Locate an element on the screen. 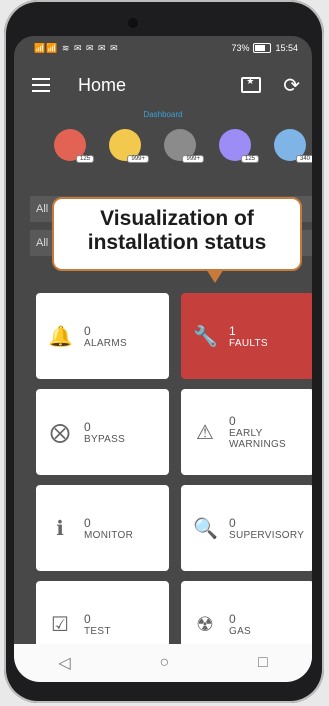 The height and width of the screenshot is (706, 329). monitor-count: 0 is located at coordinates (87, 522).